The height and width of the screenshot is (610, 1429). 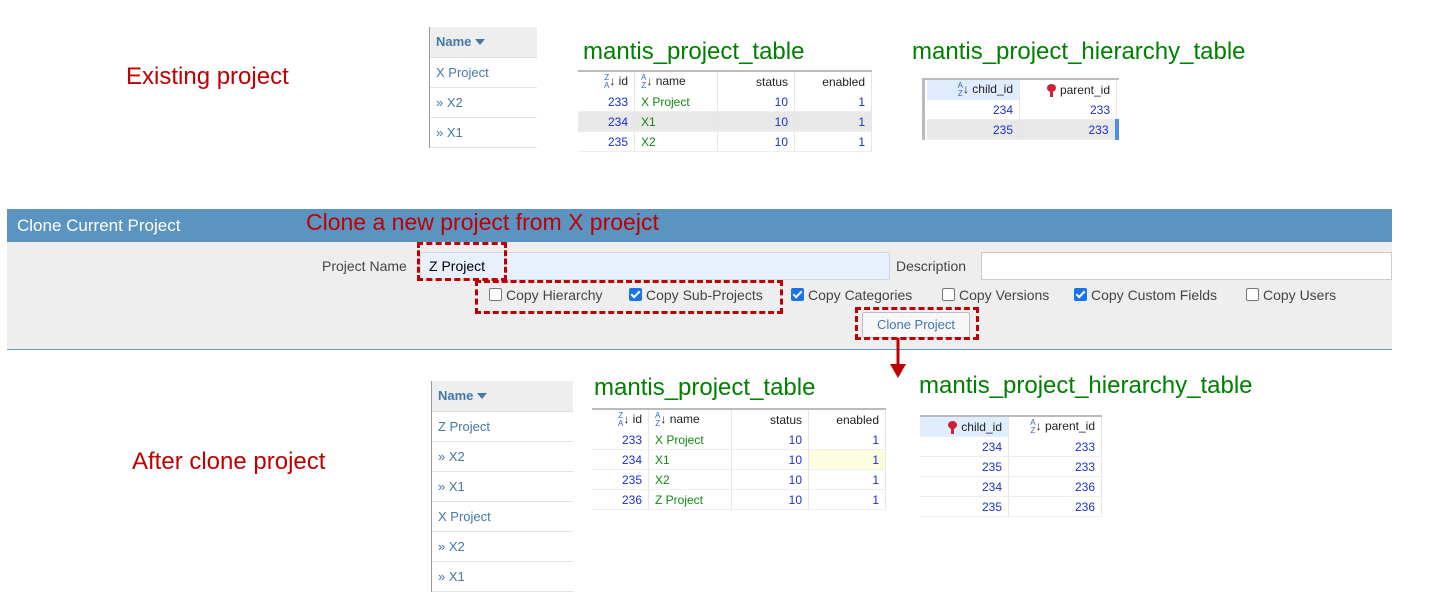 What do you see at coordinates (1011, 506) in the screenshot?
I see `table-row: 235 236` at bounding box center [1011, 506].